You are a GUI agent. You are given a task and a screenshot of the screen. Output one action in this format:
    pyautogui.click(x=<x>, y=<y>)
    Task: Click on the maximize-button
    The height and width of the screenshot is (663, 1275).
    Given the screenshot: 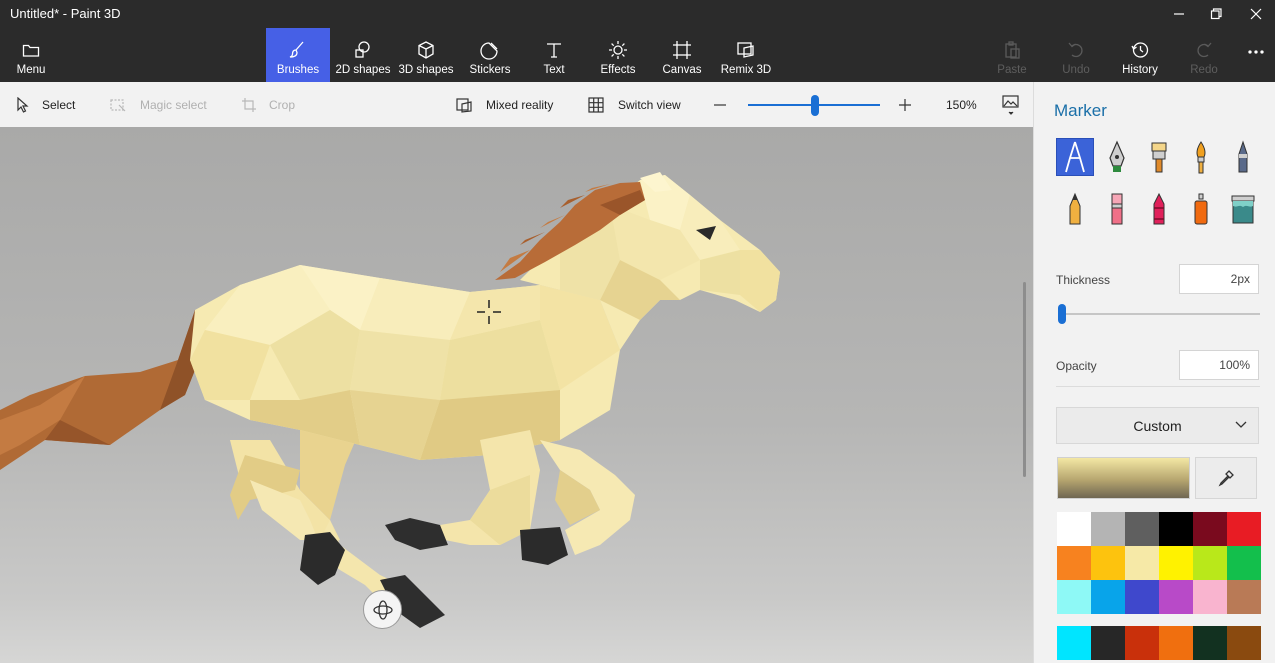 What is the action you would take?
    pyautogui.click(x=1216, y=14)
    